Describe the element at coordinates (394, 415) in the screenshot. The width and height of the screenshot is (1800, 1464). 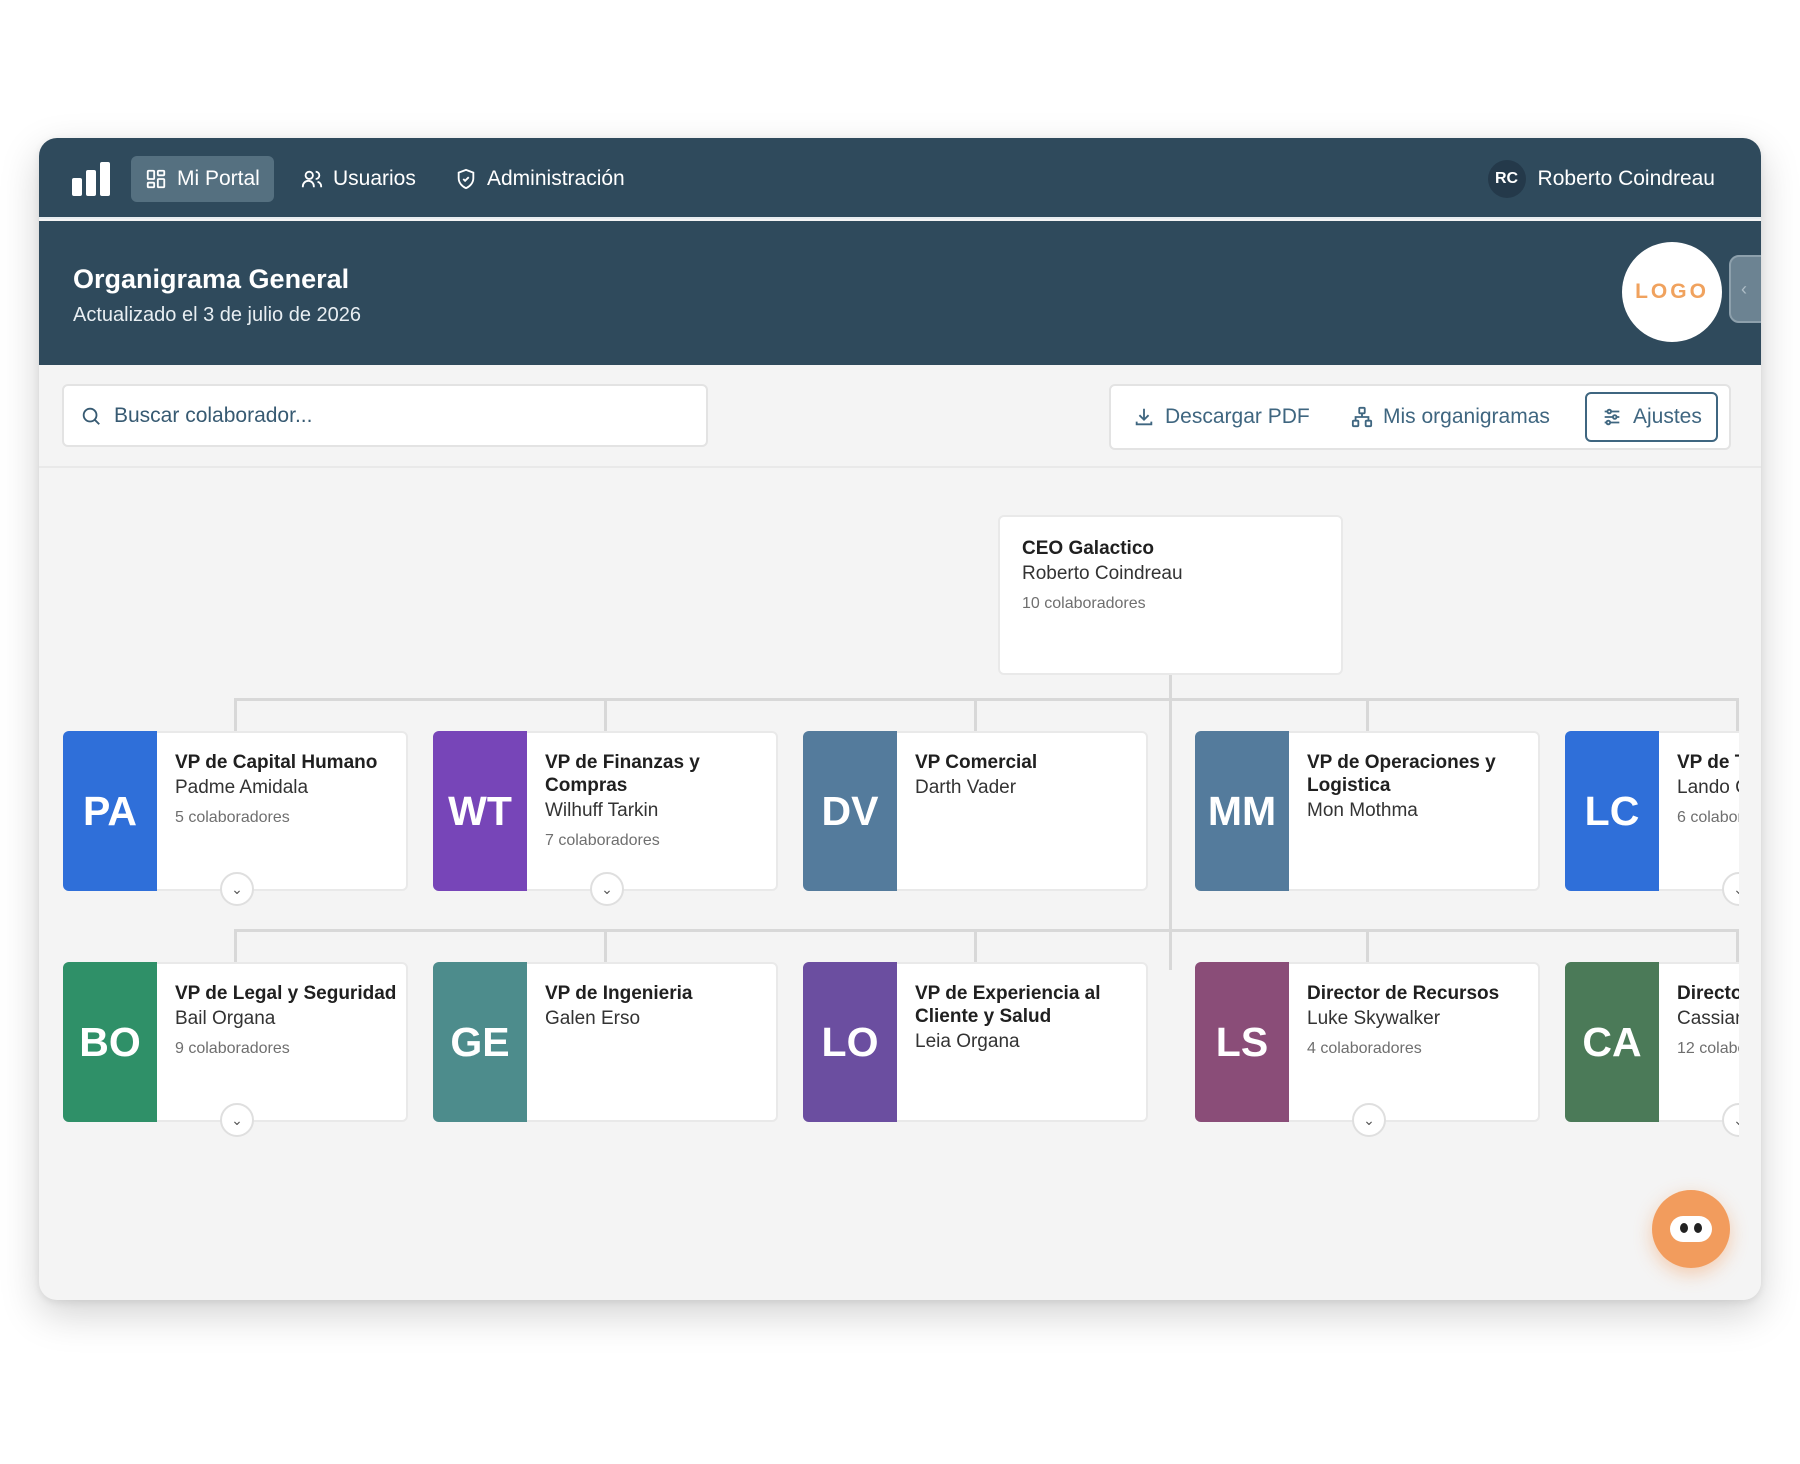
I see `search-input` at that location.